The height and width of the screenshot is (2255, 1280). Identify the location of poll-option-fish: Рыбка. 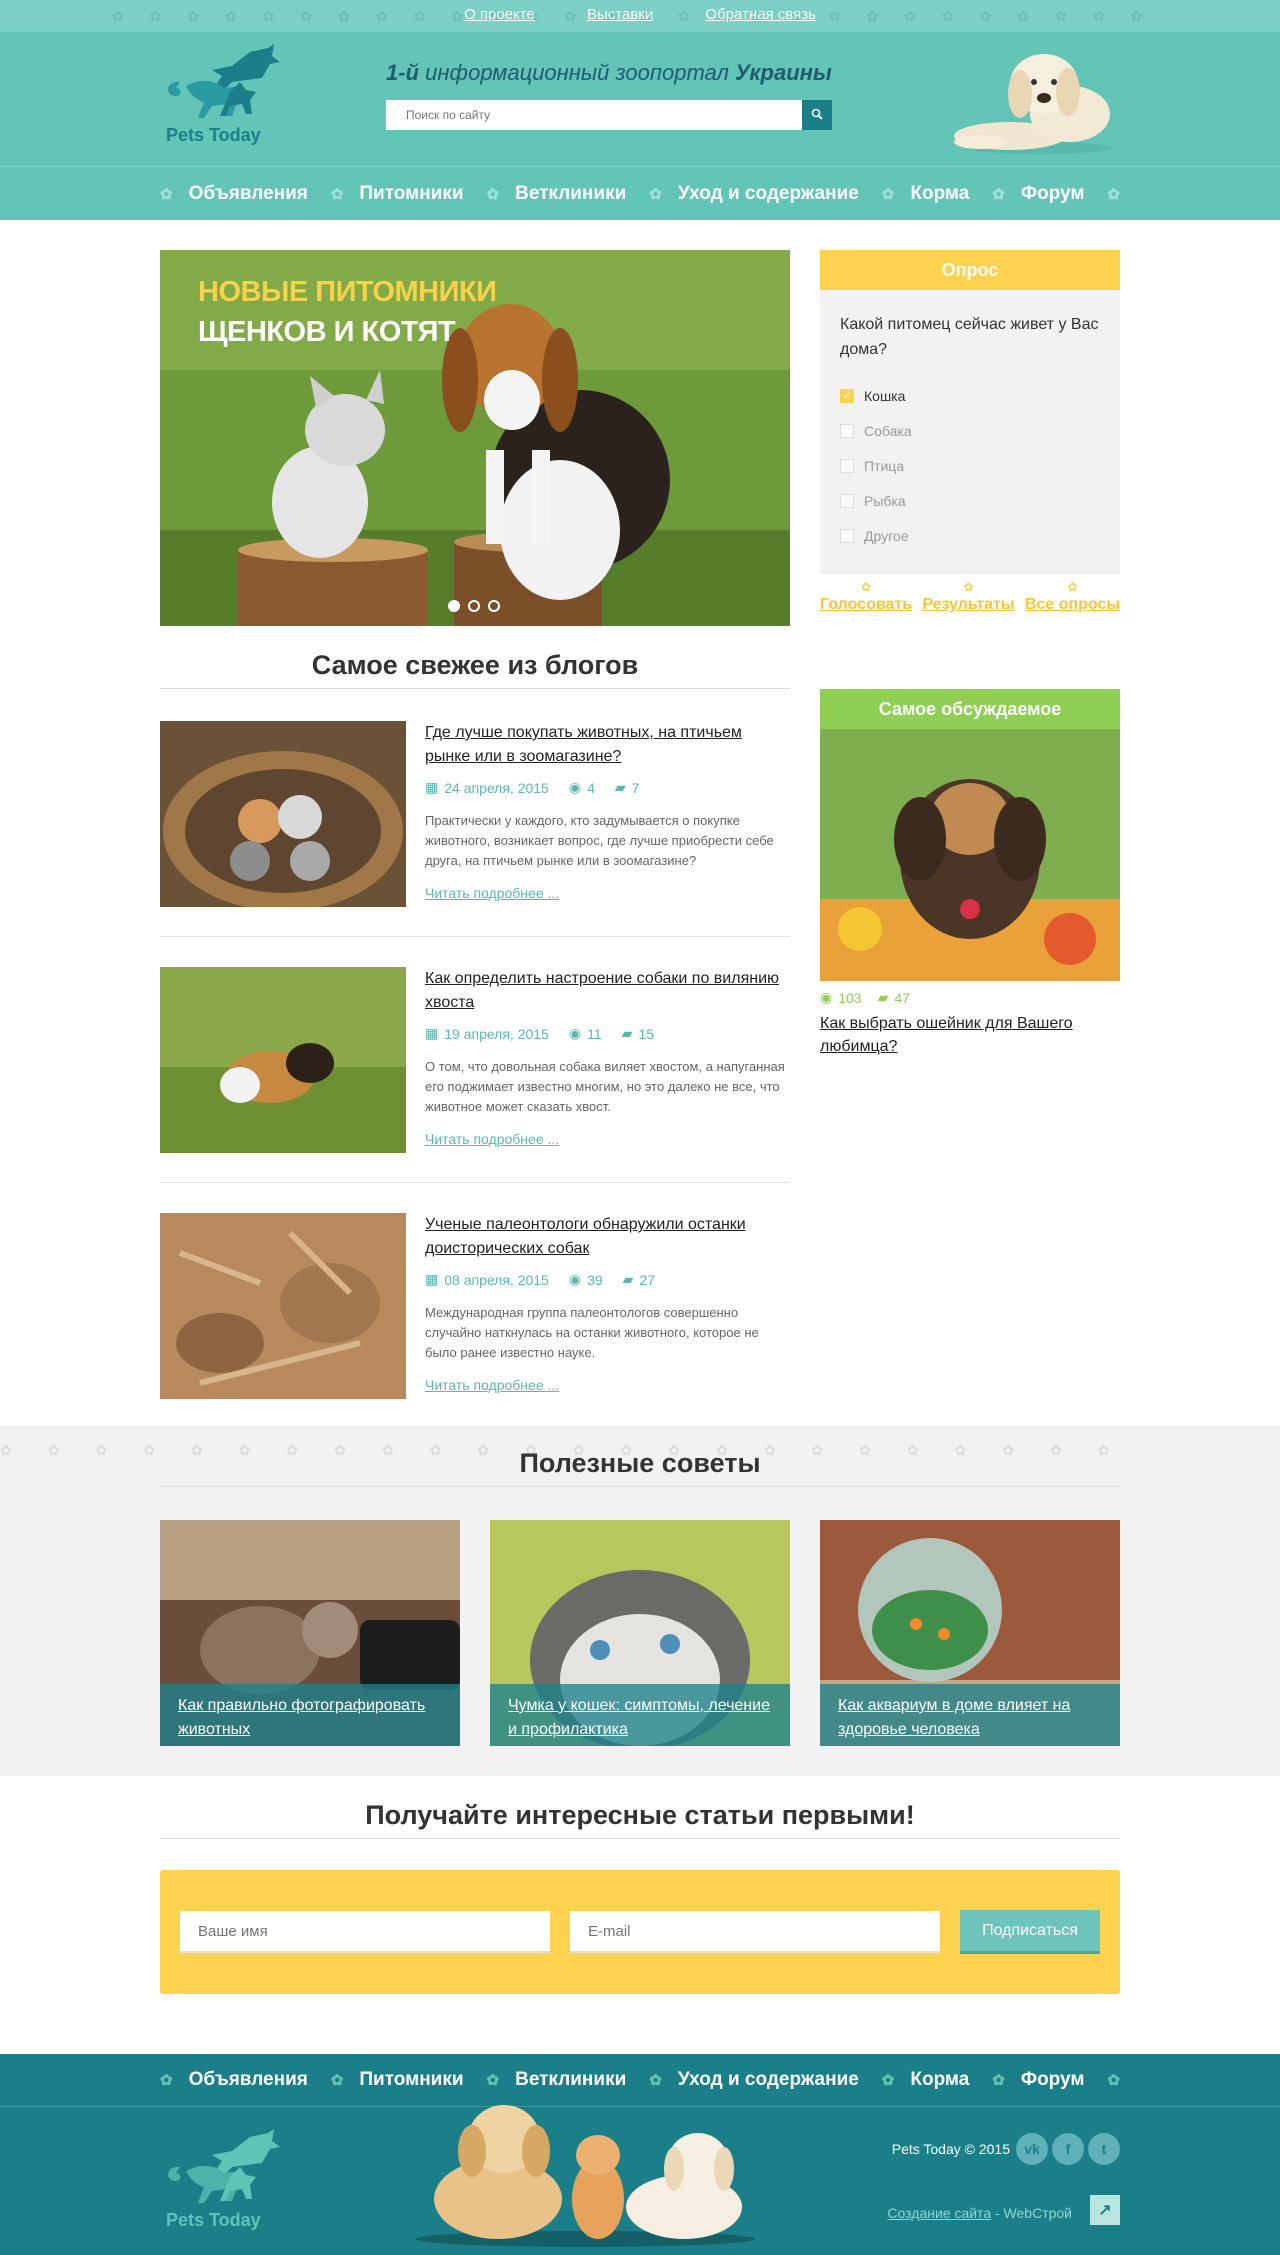
(970, 500).